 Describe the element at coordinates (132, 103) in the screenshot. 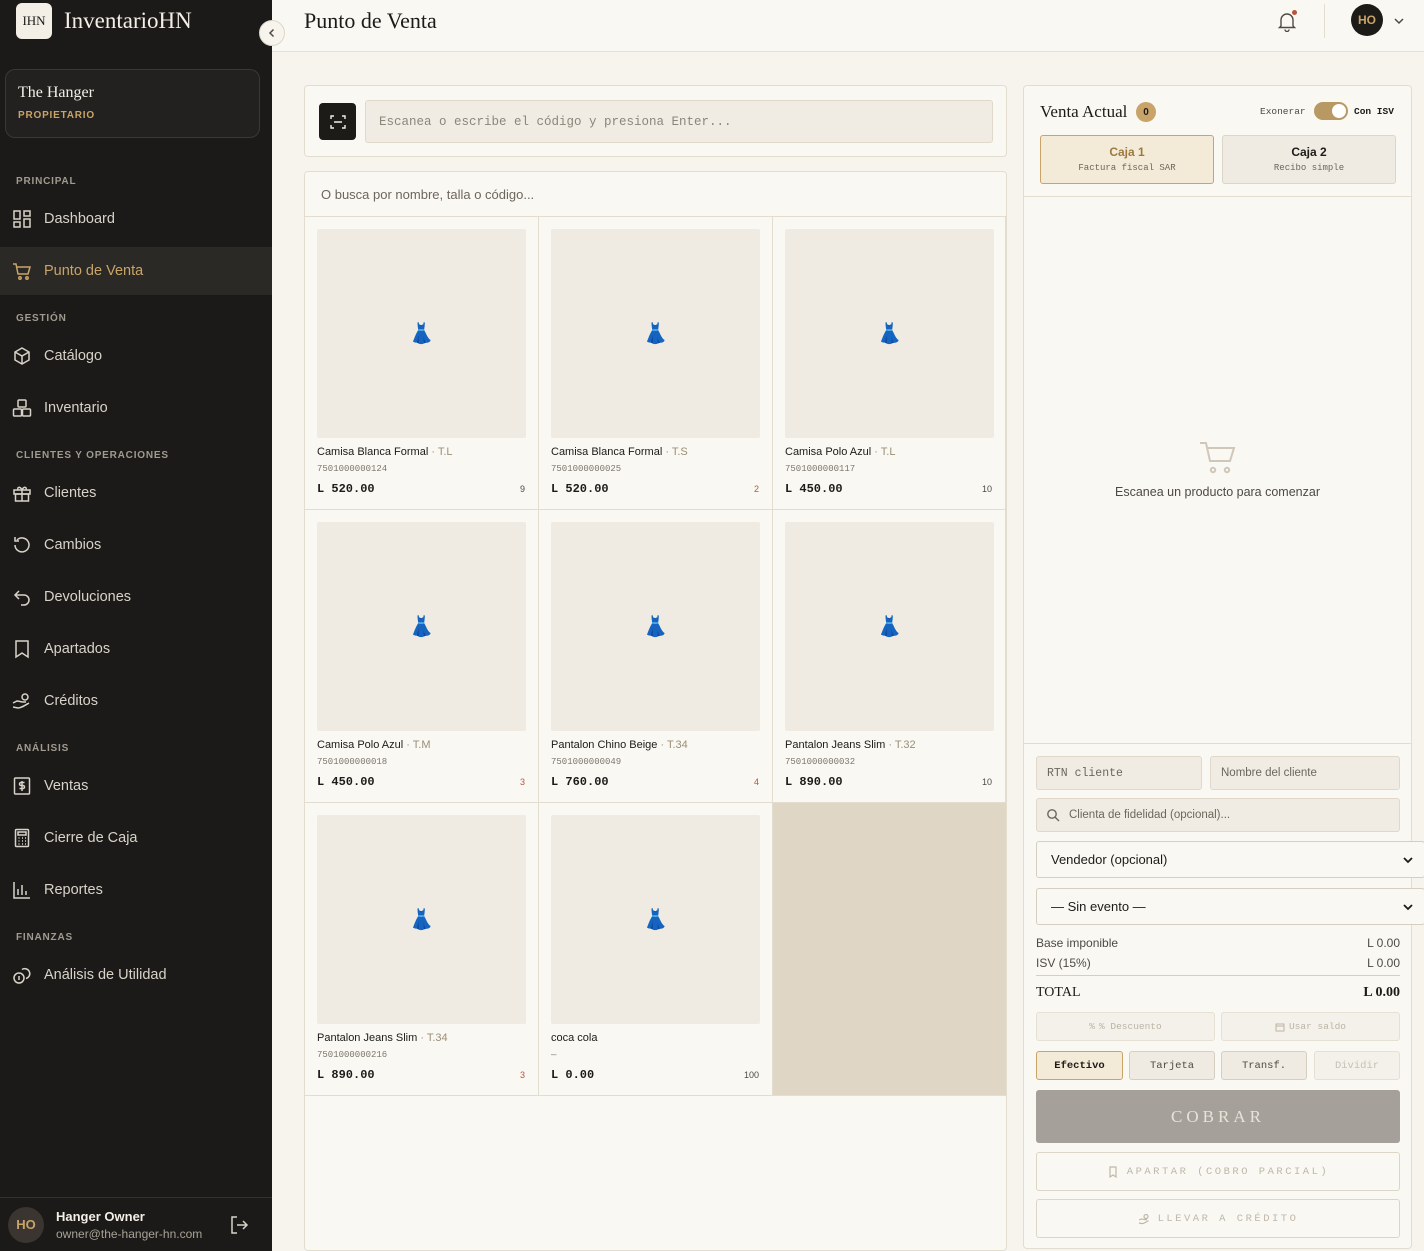

I see `store-selector: The Hanger PROPIETARIO` at that location.